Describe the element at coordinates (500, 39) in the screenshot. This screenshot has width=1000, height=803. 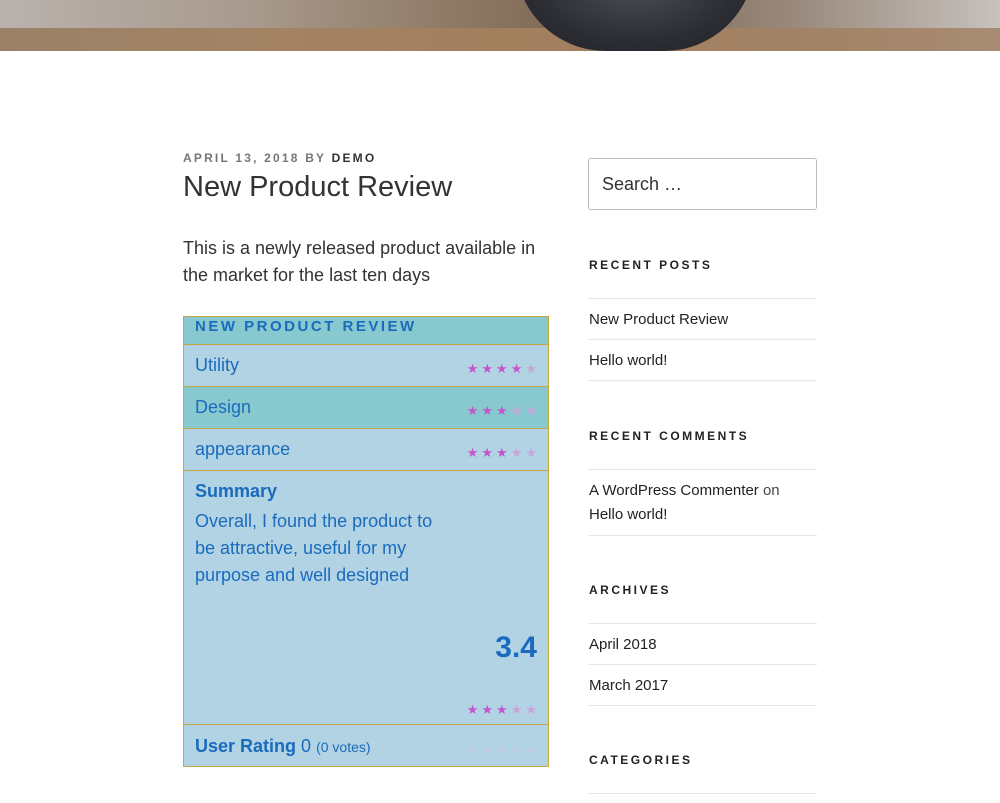
I see `header-image-table` at that location.